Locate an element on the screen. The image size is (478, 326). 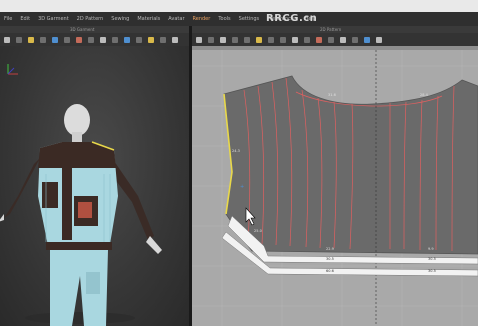
toolbar-2d is located at coordinates (335, 39).